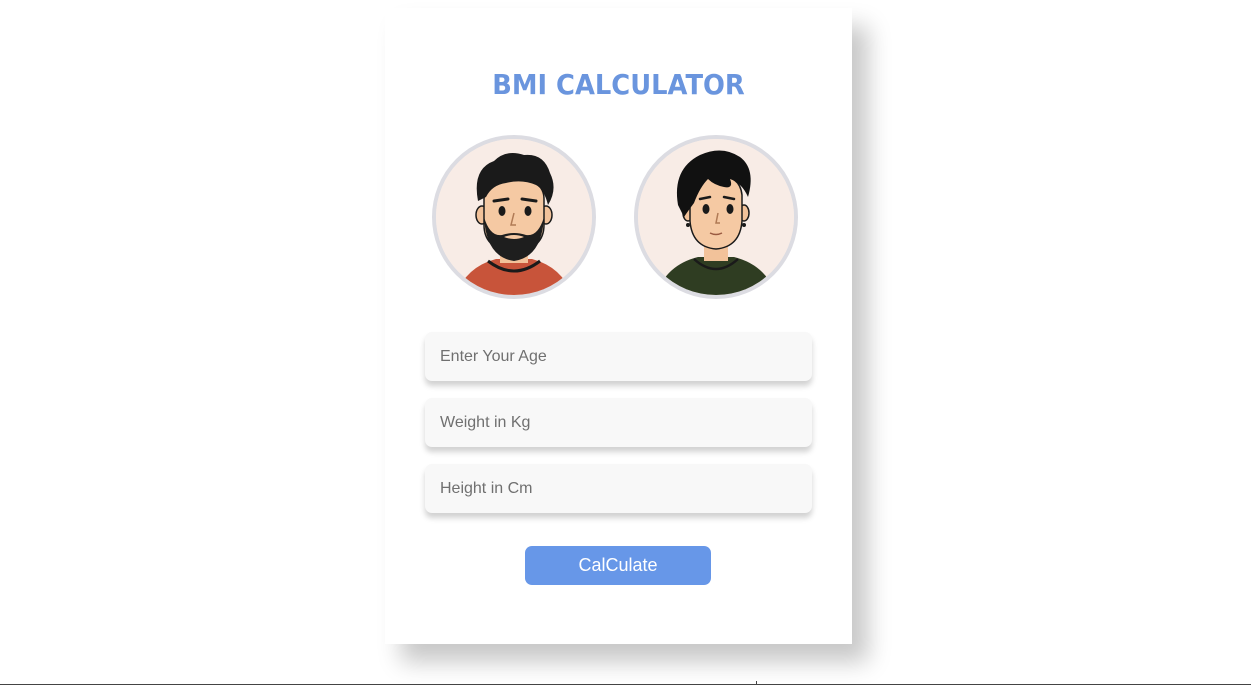 The image size is (1251, 686). What do you see at coordinates (618, 84) in the screenshot?
I see `page-title: BMI CALCULATOR` at bounding box center [618, 84].